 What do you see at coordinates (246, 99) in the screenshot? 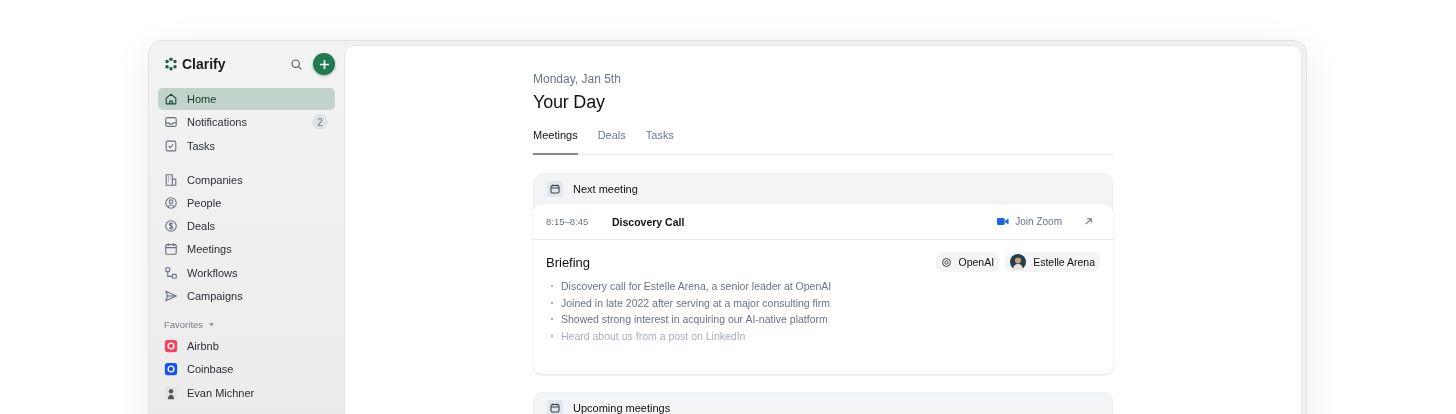
I see `nav-item: Home` at bounding box center [246, 99].